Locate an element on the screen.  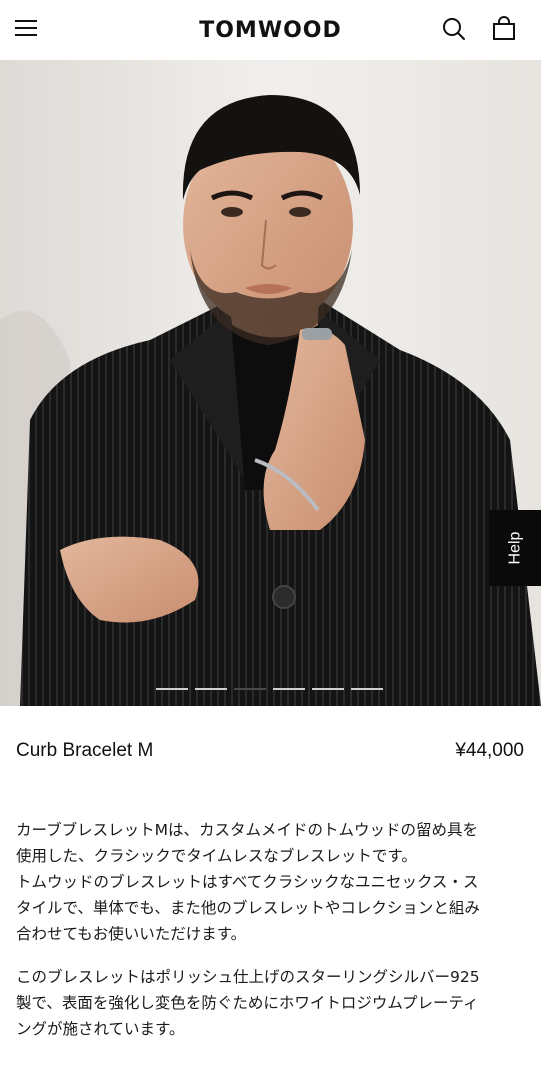
description-line: カーブブレスレットMは、カスタムメイドのトムウッドの留め具を is located at coordinates (247, 830).